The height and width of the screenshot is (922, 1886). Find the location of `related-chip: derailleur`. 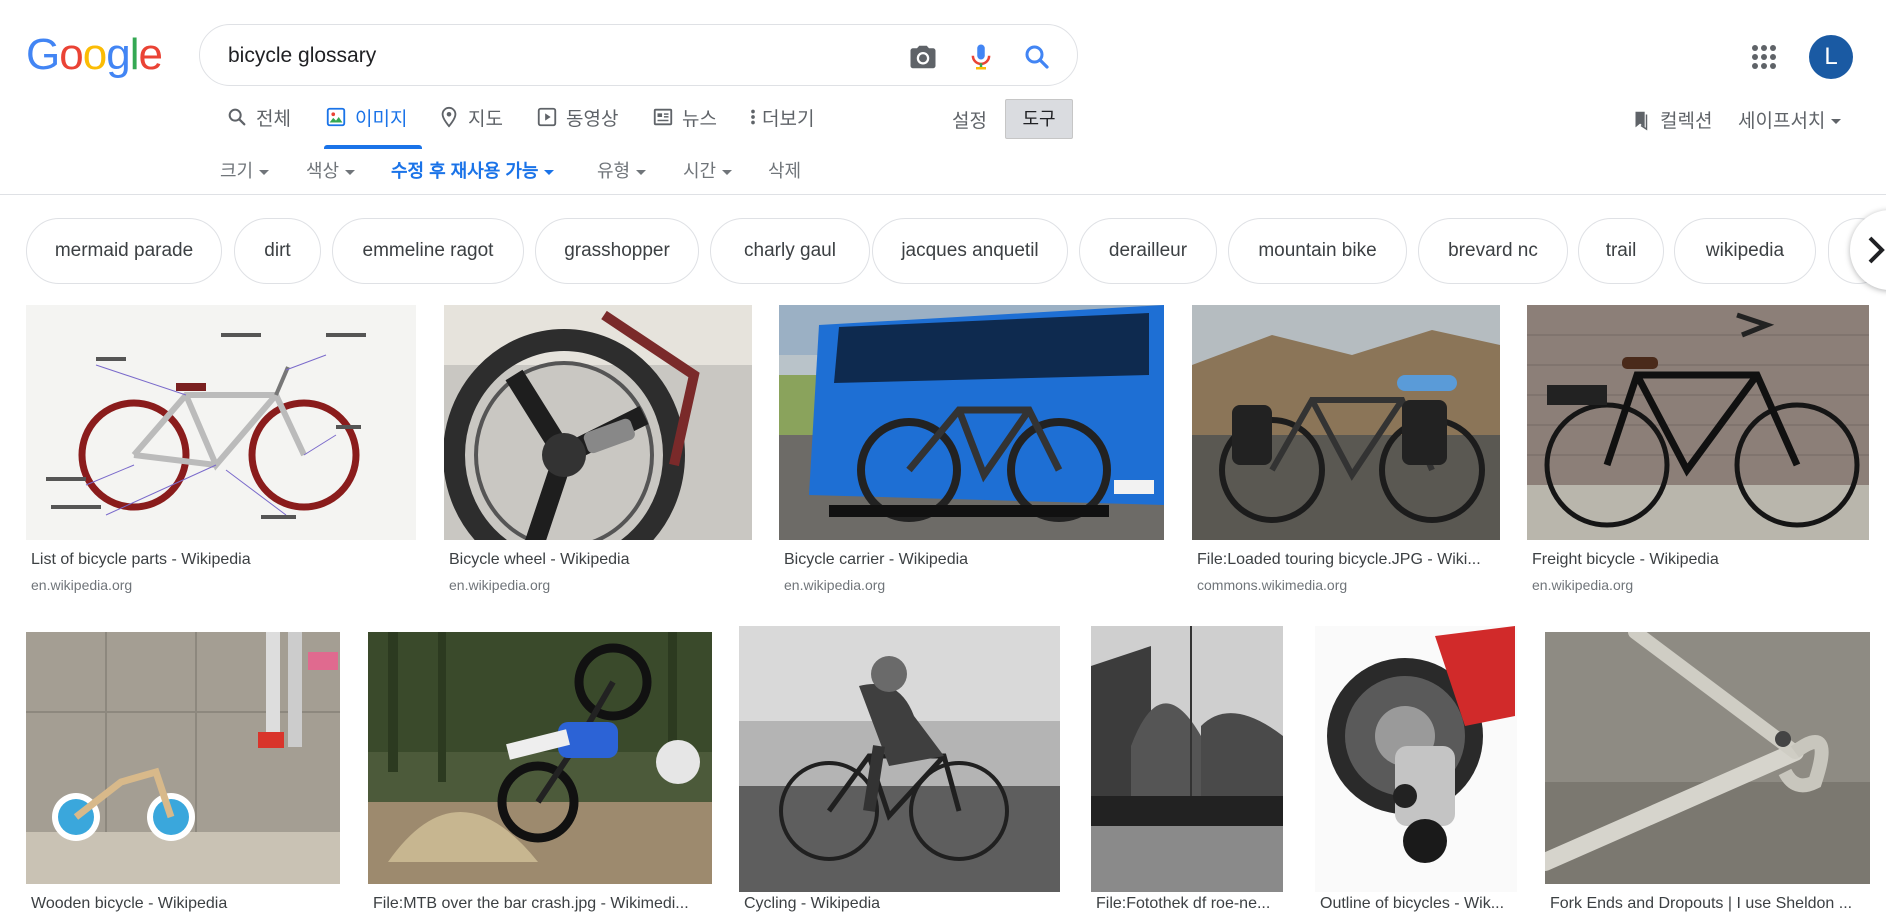

related-chip: derailleur is located at coordinates (1148, 251).